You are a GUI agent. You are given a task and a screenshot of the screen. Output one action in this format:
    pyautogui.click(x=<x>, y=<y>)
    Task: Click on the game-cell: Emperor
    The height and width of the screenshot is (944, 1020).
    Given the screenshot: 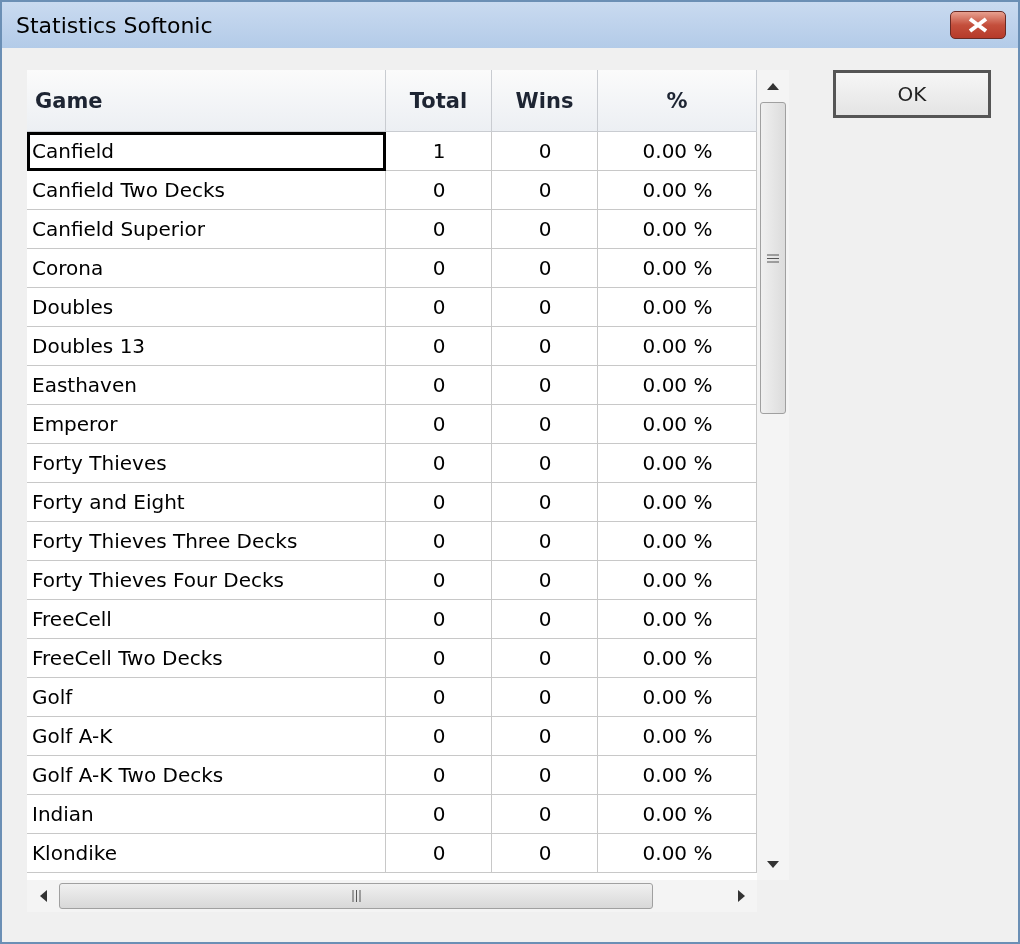 What is the action you would take?
    pyautogui.click(x=206, y=424)
    